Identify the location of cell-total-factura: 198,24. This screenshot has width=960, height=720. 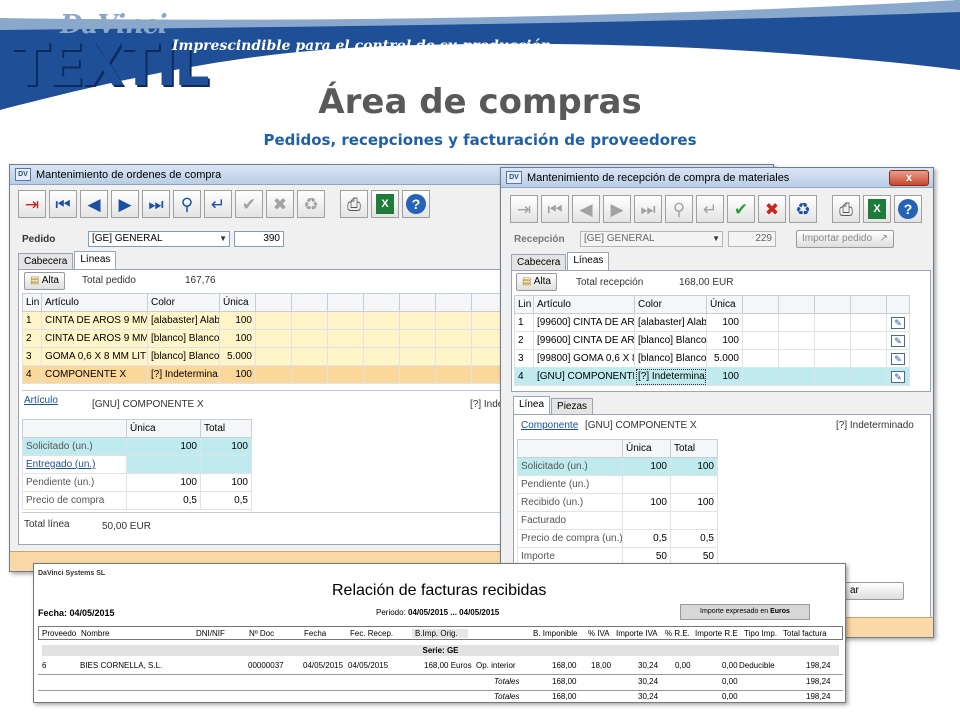
(818, 665).